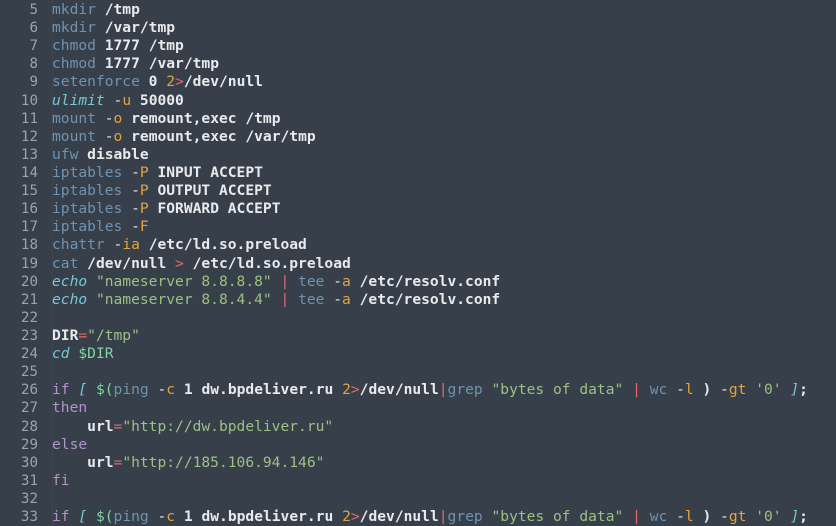 This screenshot has height=526, width=836. I want to click on code-line: 10 ulimit -u 50000, so click(418, 100).